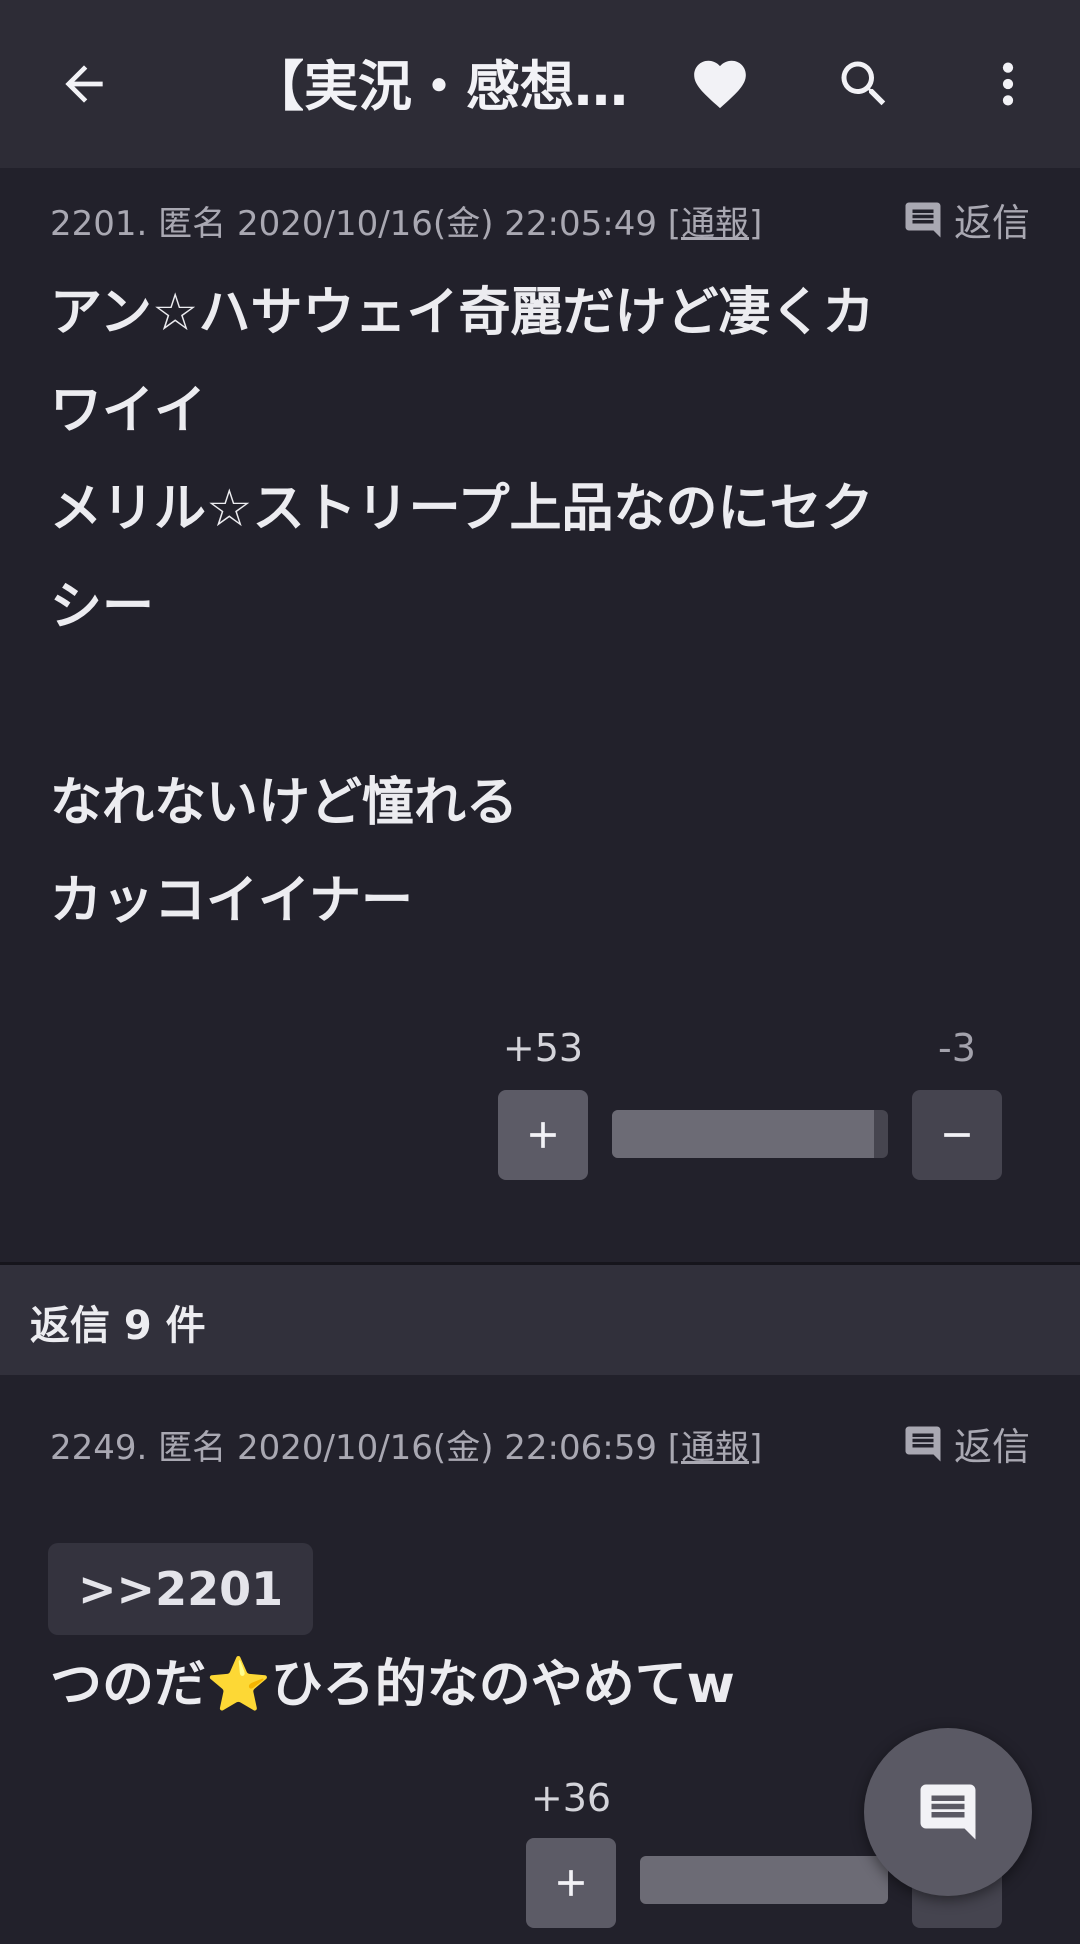 The image size is (1080, 1944). Describe the element at coordinates (118, 1326) in the screenshot. I see `replies-count-label: 返信 9 件` at that location.